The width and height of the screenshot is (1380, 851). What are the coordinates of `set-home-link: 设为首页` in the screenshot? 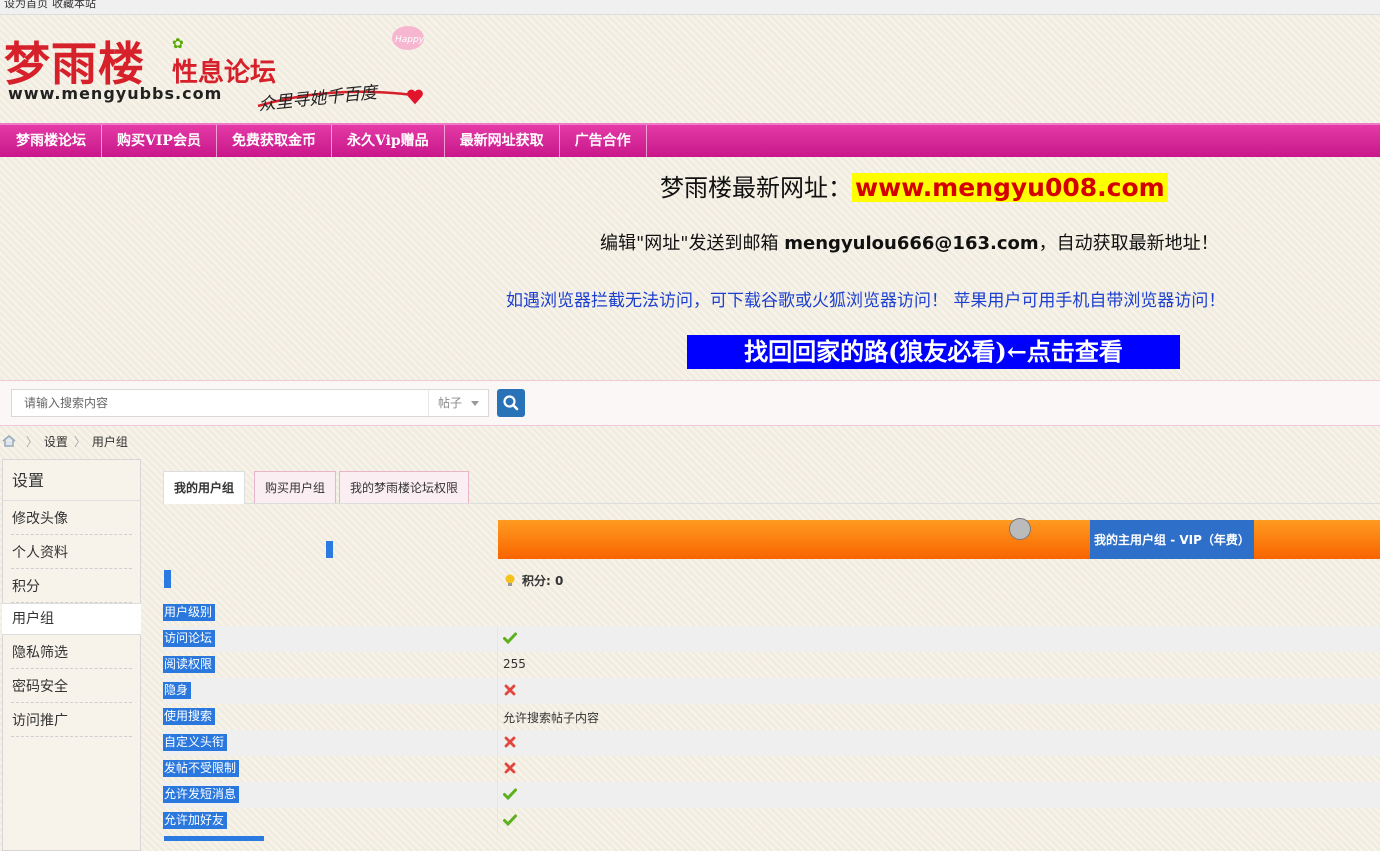 It's located at (26, 5).